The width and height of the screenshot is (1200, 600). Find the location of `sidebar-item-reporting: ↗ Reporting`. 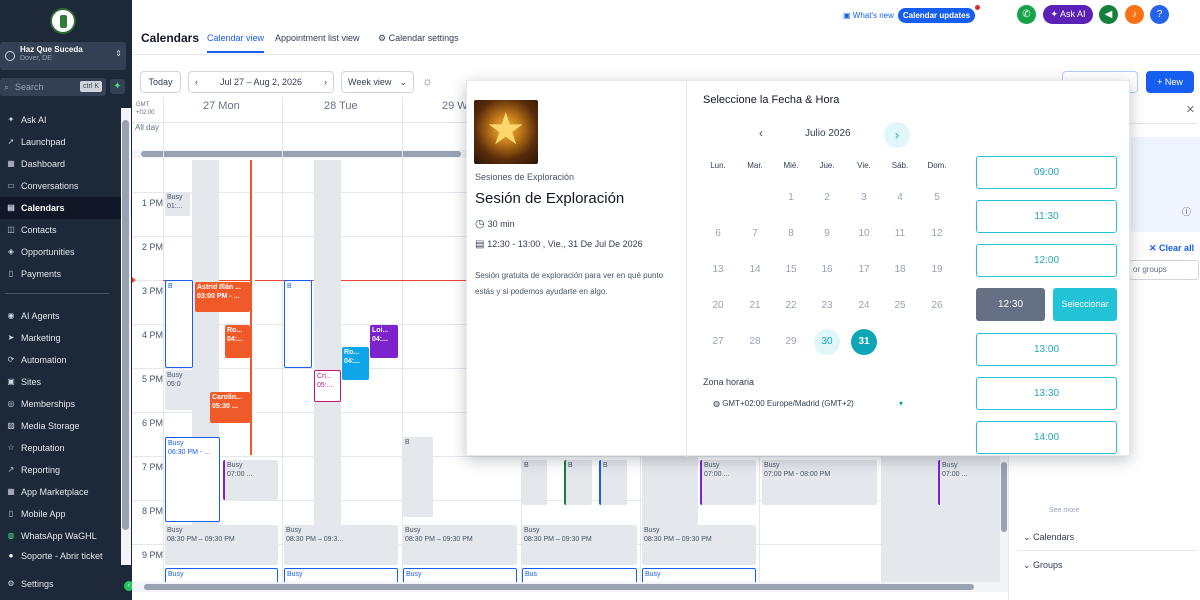

sidebar-item-reporting: ↗ Reporting is located at coordinates (66, 470).